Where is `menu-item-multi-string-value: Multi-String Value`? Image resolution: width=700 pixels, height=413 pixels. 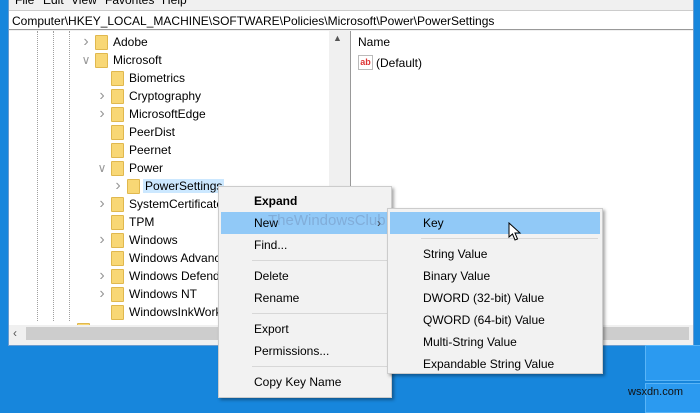
menu-item-multi-string-value: Multi-String Value is located at coordinates (495, 342).